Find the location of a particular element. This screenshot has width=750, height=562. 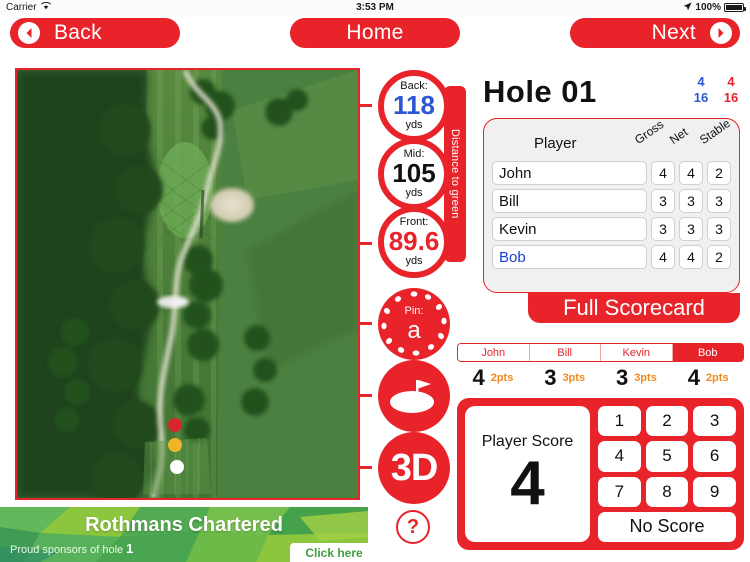

player-tab-label: Bill is located at coordinates (565, 352).